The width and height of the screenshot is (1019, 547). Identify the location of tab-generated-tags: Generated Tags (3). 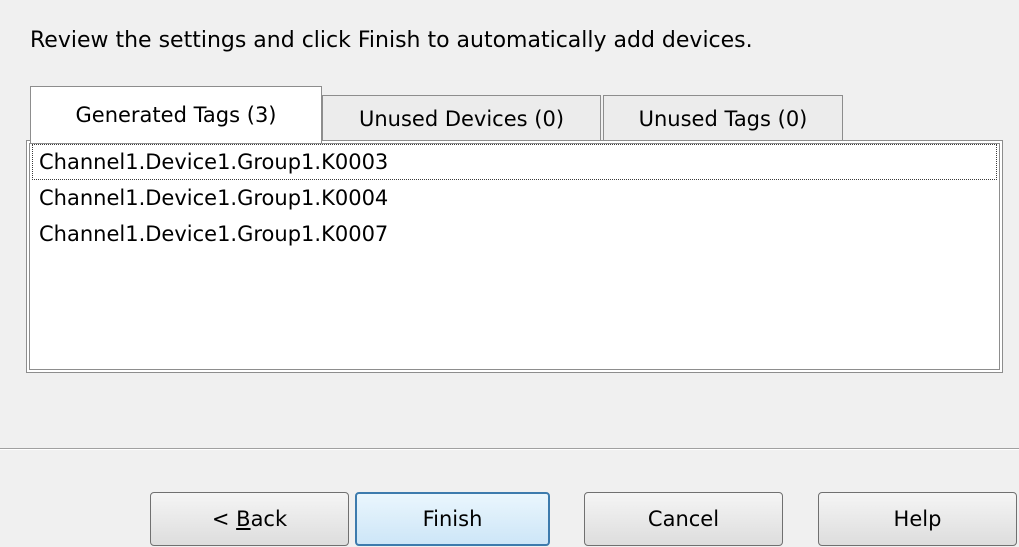
(176, 114).